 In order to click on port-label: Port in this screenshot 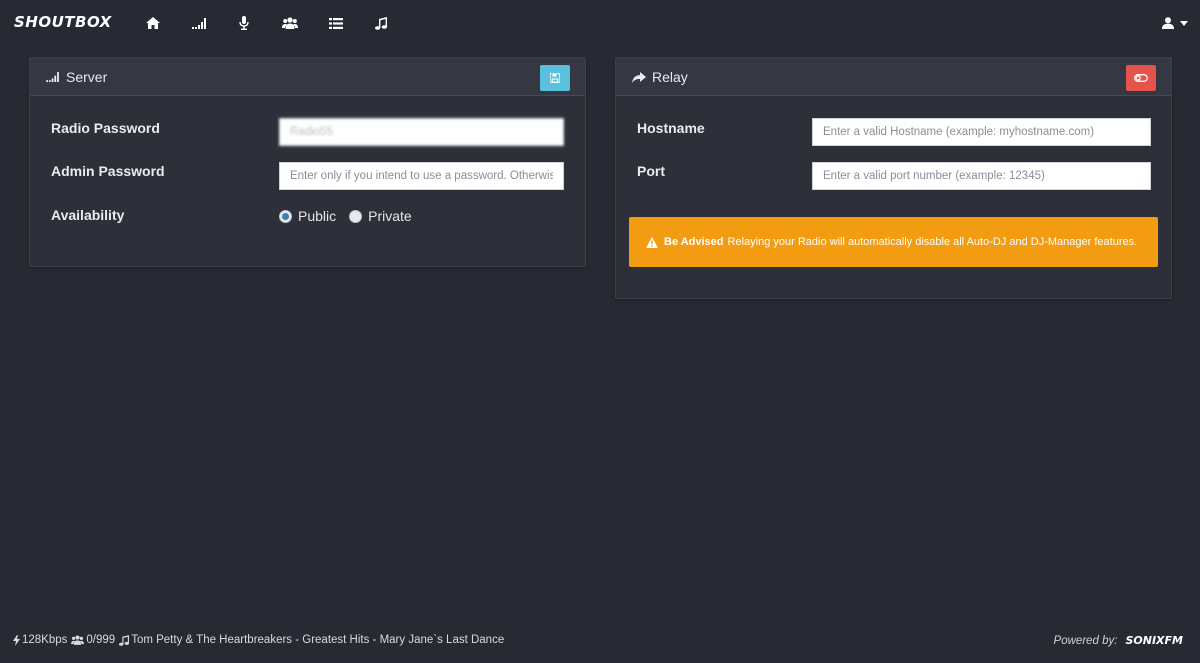, I will do `click(651, 171)`.